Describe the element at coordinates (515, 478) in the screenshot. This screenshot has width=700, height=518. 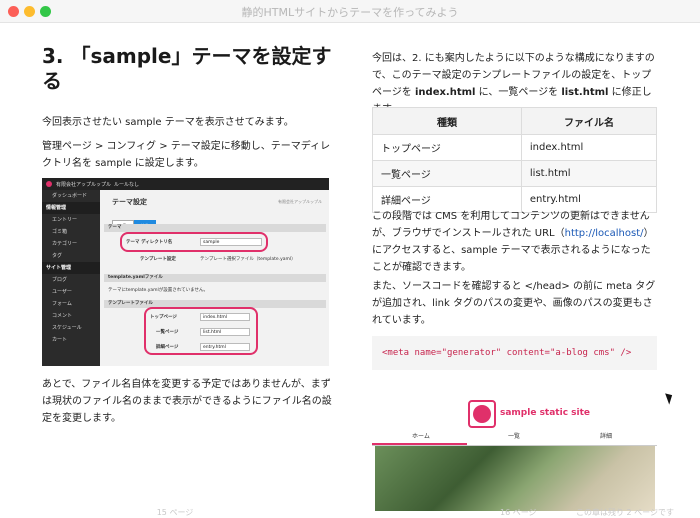
I see `site-hero-photo` at that location.